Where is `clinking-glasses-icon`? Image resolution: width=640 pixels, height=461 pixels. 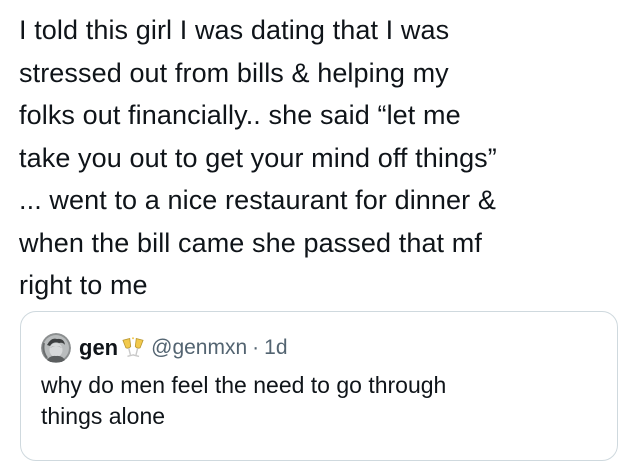 clinking-glasses-icon is located at coordinates (133, 348).